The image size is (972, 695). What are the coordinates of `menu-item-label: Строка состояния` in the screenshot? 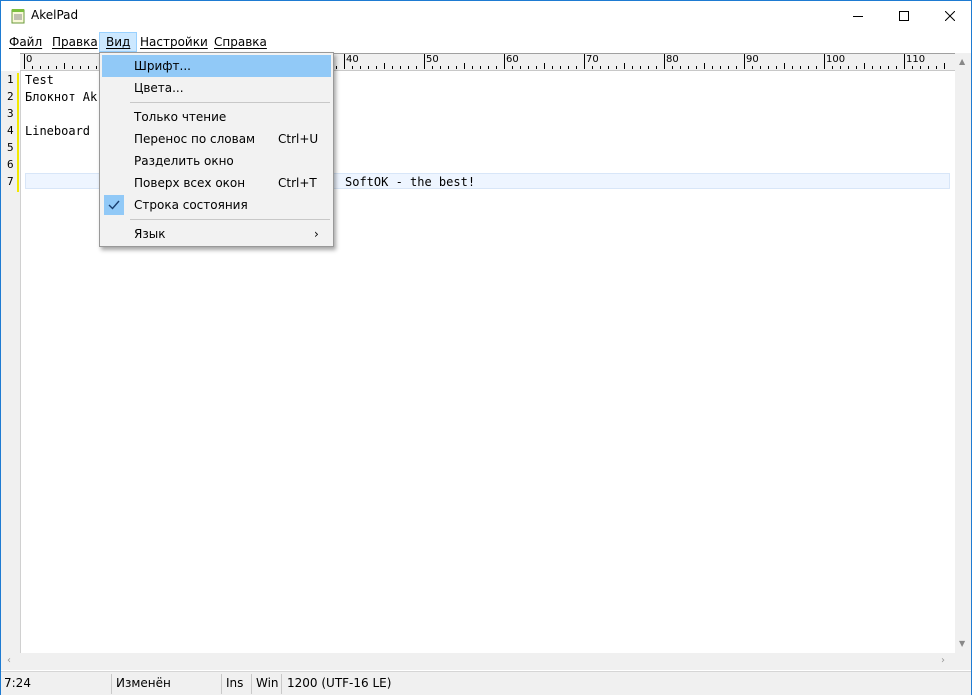 It's located at (191, 205).